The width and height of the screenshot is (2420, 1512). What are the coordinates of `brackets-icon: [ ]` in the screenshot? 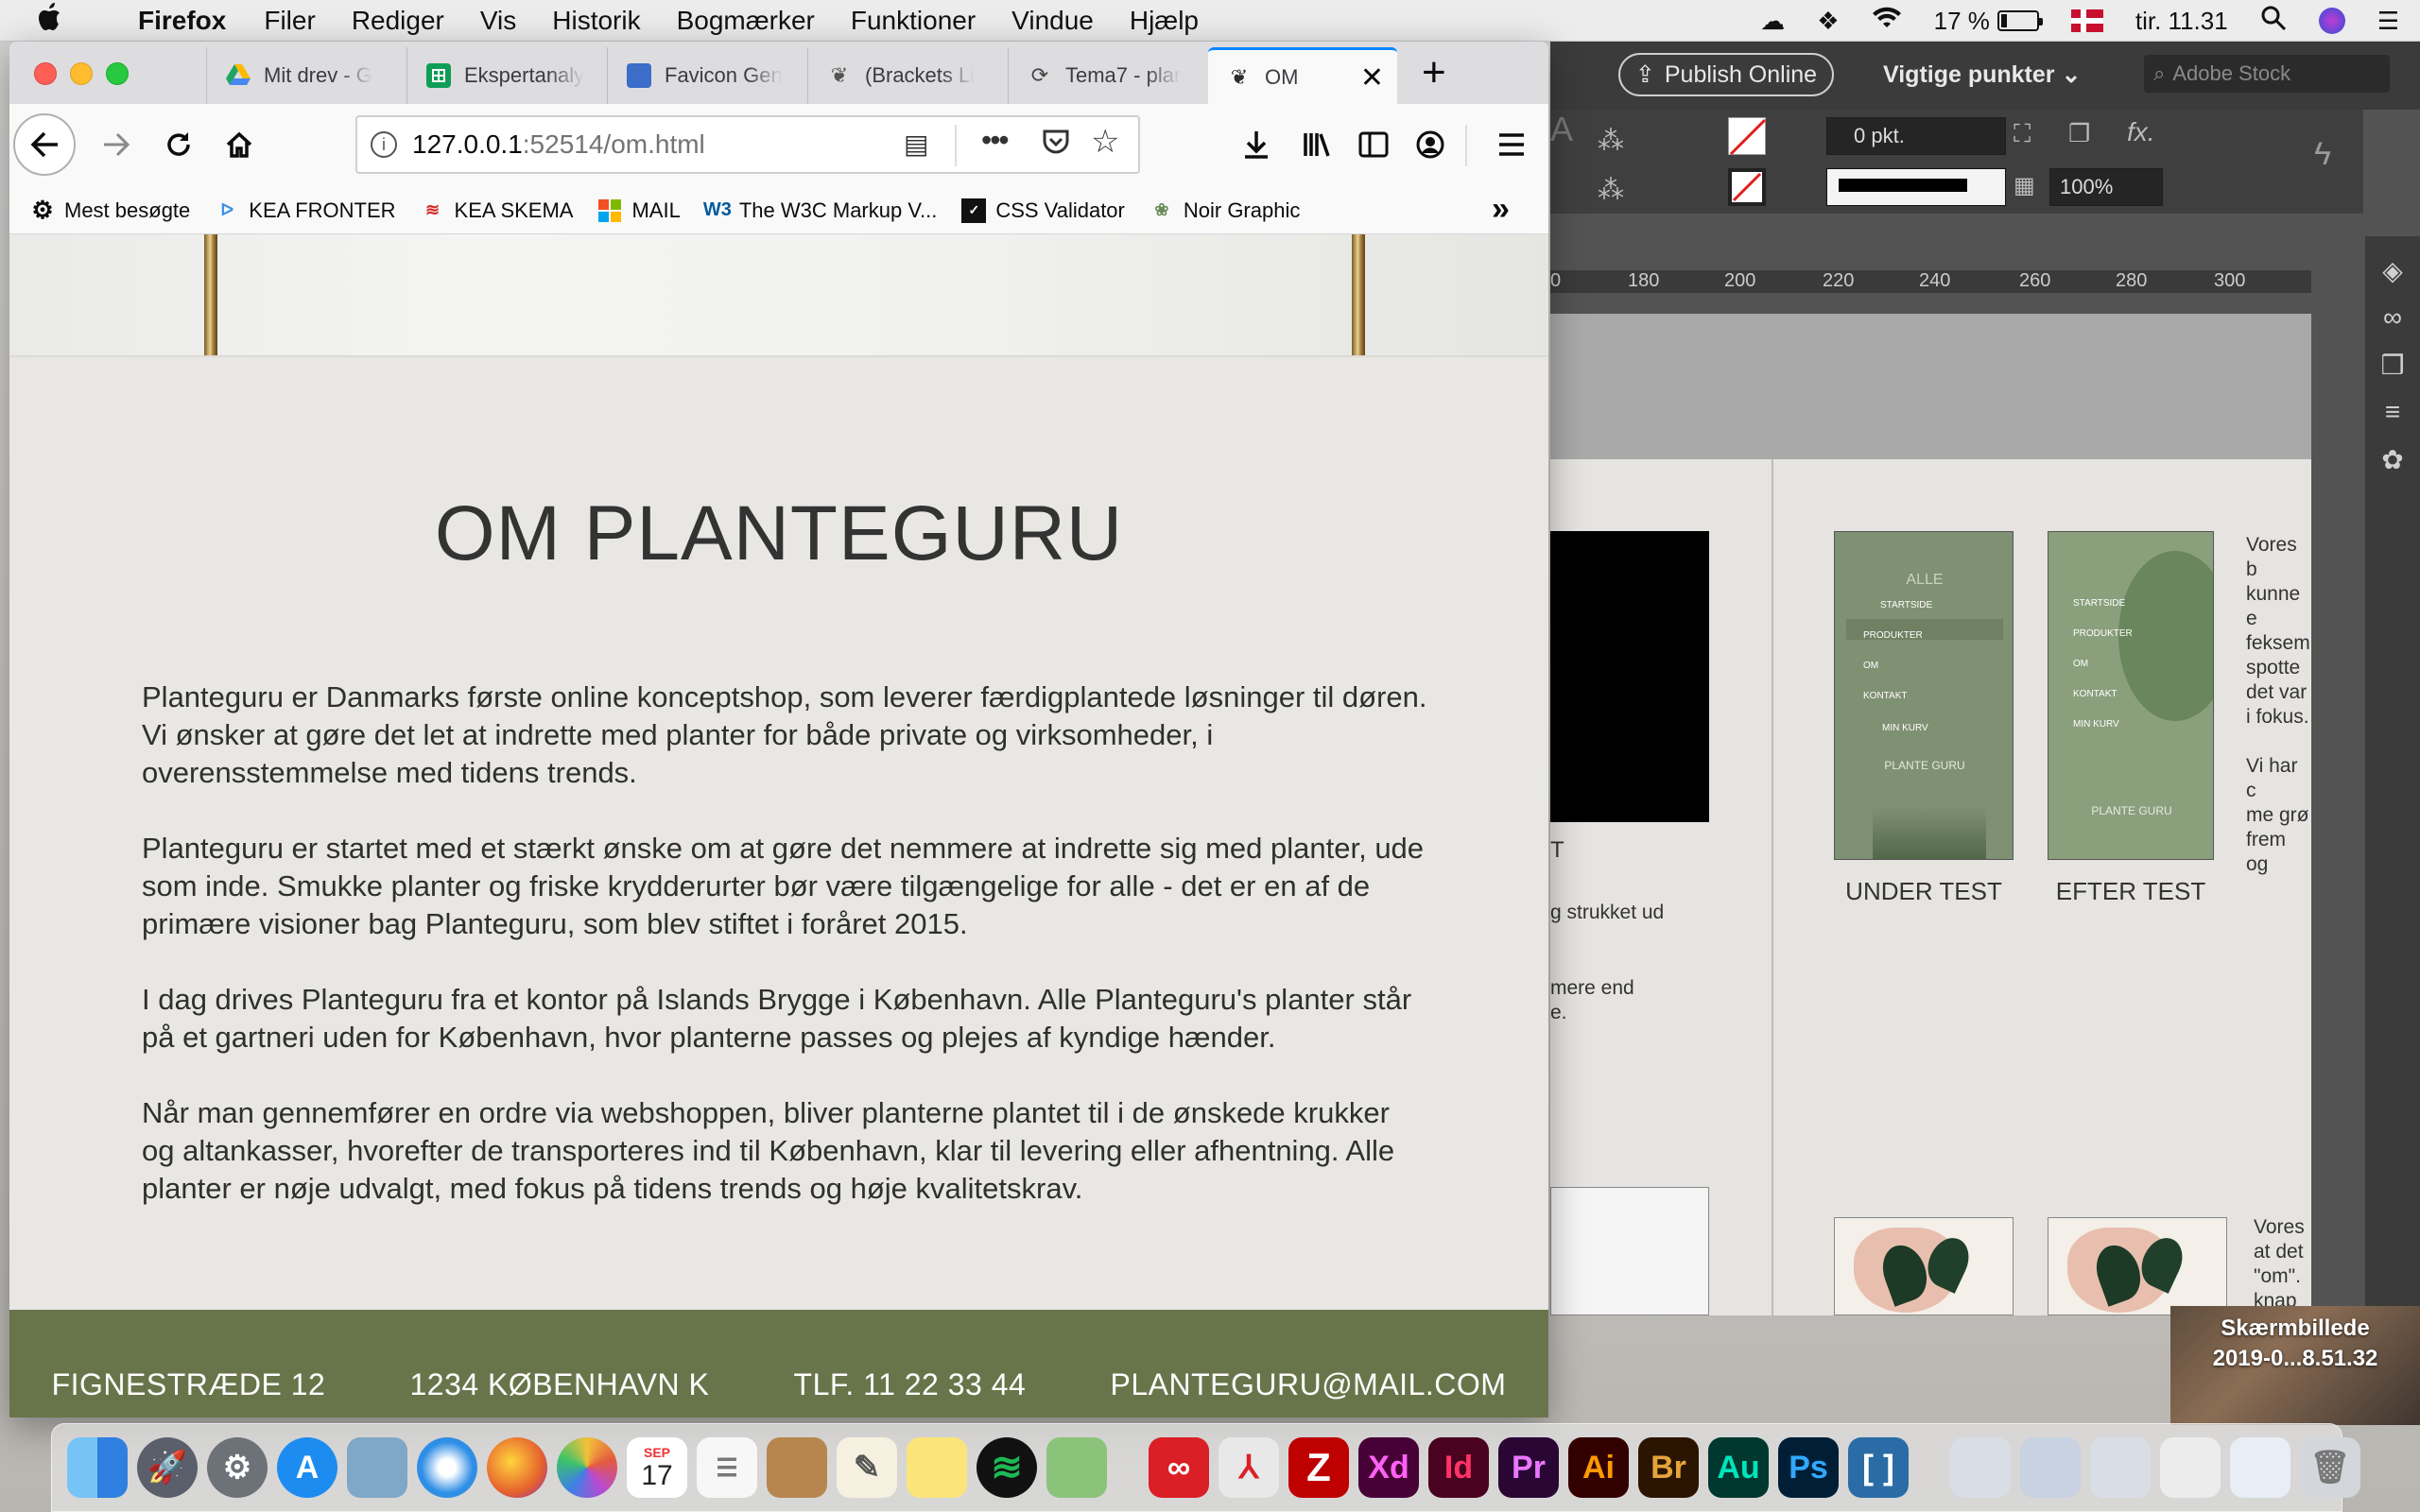 It's located at (1879, 1467).